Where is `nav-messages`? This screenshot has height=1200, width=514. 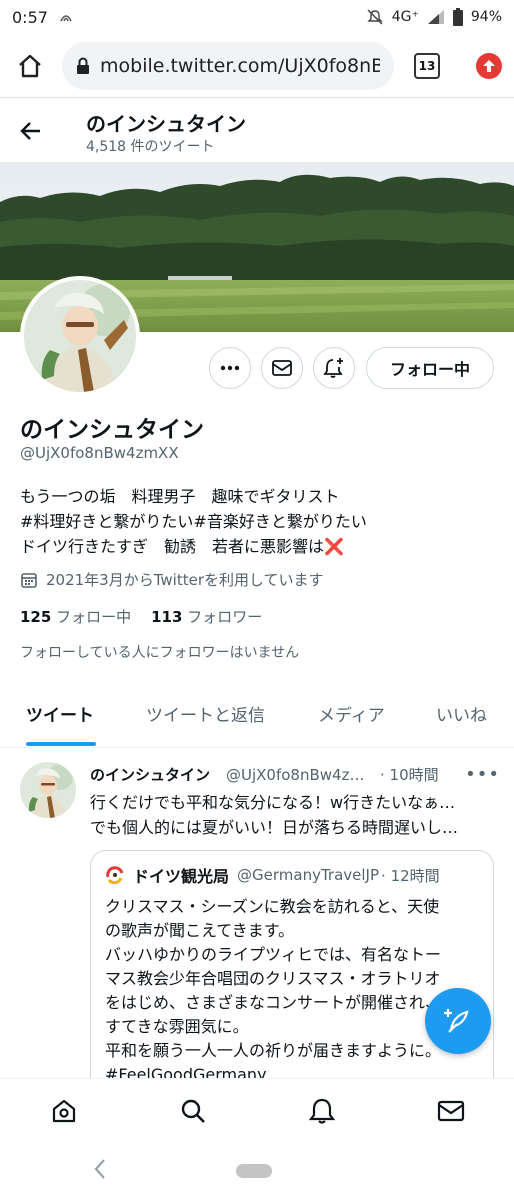 nav-messages is located at coordinates (451, 1111).